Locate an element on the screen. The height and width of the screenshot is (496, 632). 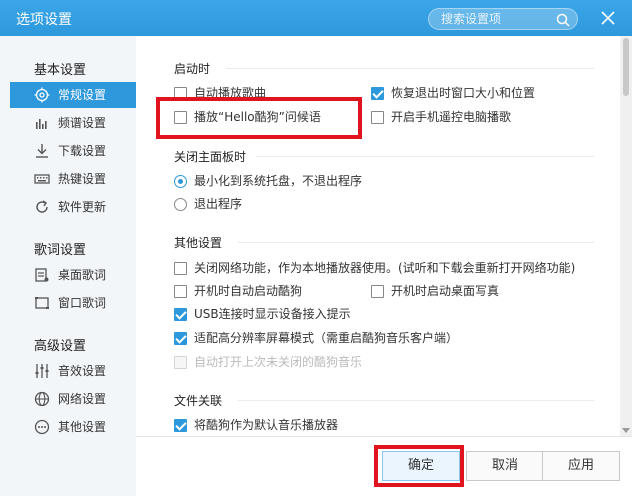
sidebar-item-window-lyrics: 窗口歌词 is located at coordinates (73, 303).